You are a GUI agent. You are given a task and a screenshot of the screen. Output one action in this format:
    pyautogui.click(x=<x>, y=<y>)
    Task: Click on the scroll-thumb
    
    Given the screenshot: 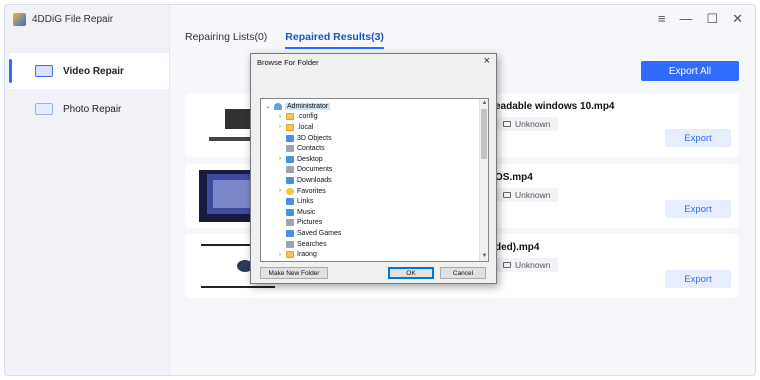 What is the action you would take?
    pyautogui.click(x=484, y=134)
    